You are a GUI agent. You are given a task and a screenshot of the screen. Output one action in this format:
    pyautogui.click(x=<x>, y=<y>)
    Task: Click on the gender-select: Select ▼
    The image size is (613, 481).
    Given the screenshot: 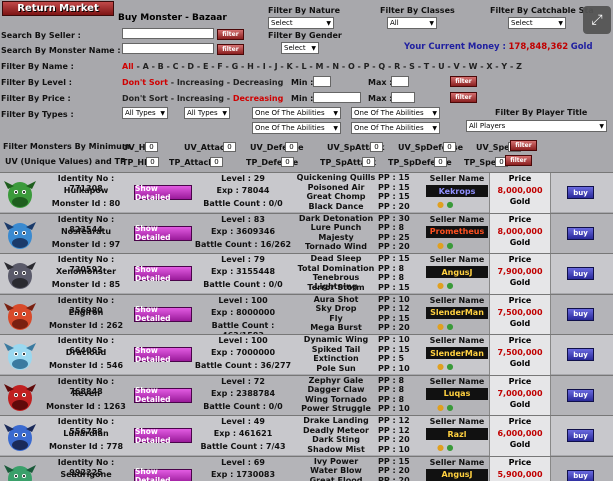 What is the action you would take?
    pyautogui.click(x=300, y=48)
    